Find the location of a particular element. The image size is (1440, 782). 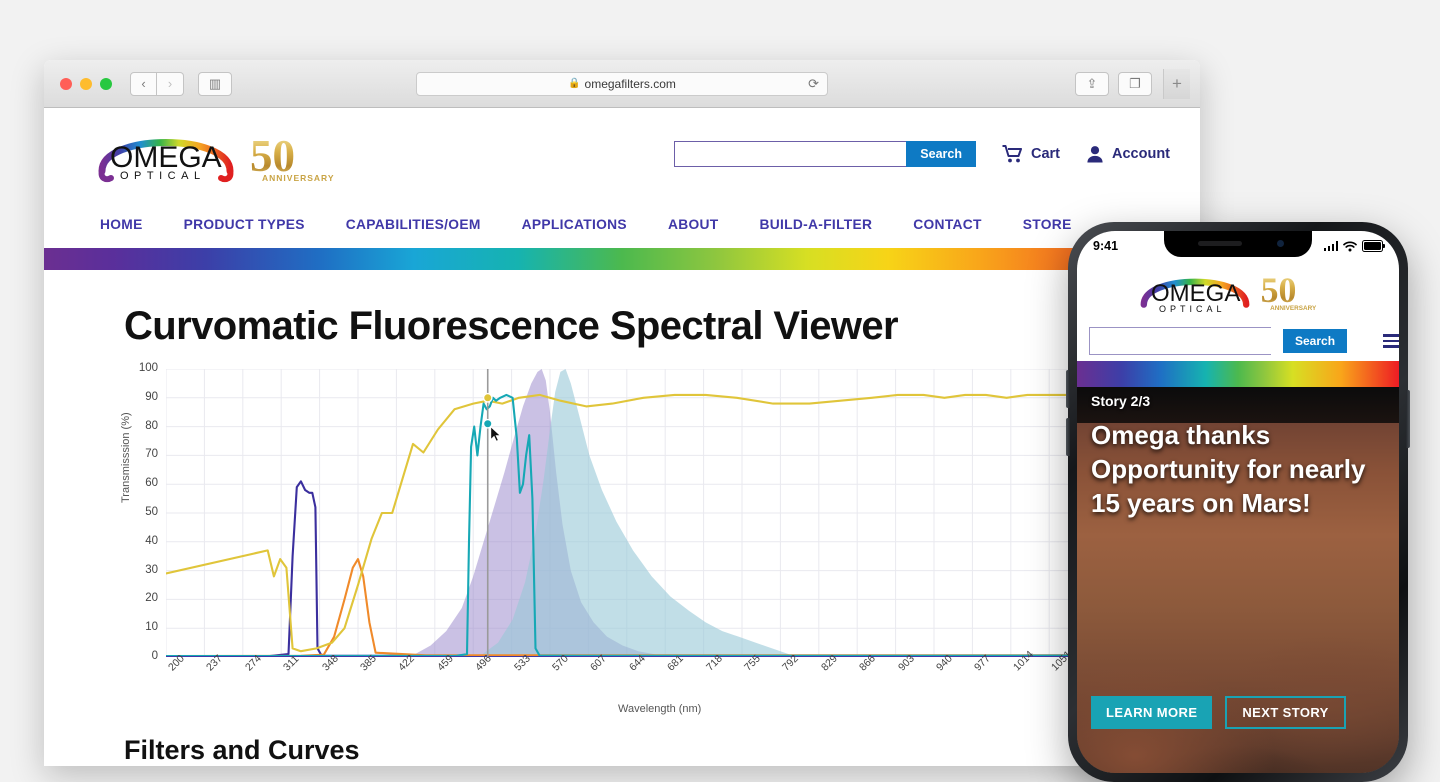

logo-subwordmark: OPTICAL is located at coordinates (163, 176).